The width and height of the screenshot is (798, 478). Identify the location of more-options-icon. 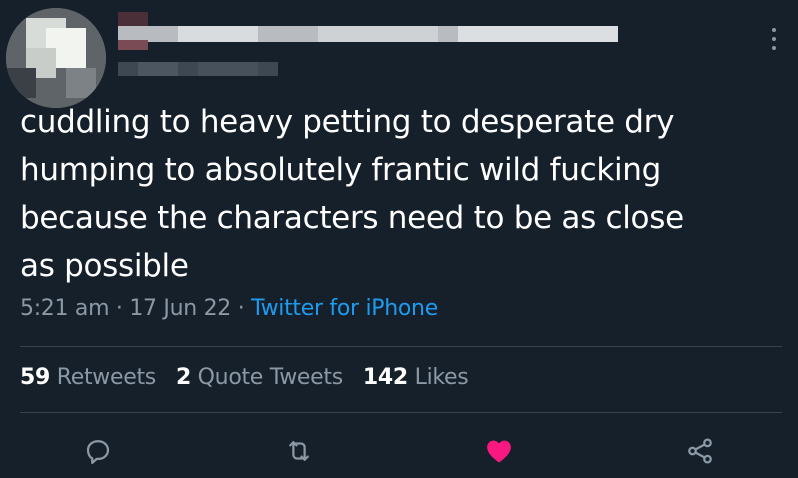
(774, 39).